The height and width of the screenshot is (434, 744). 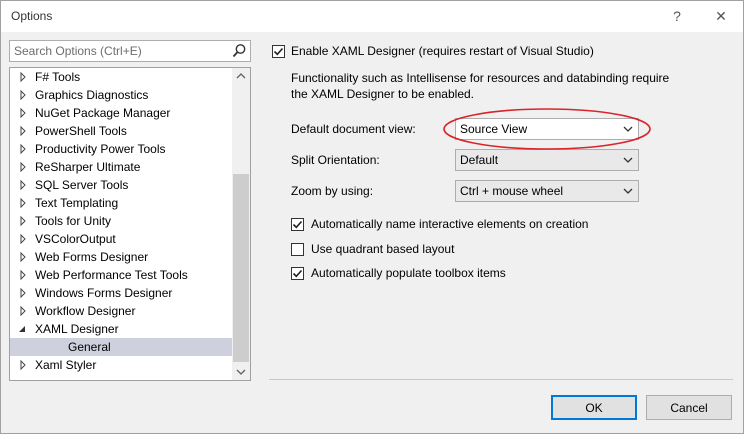 I want to click on ok-button: OK, so click(x=594, y=407).